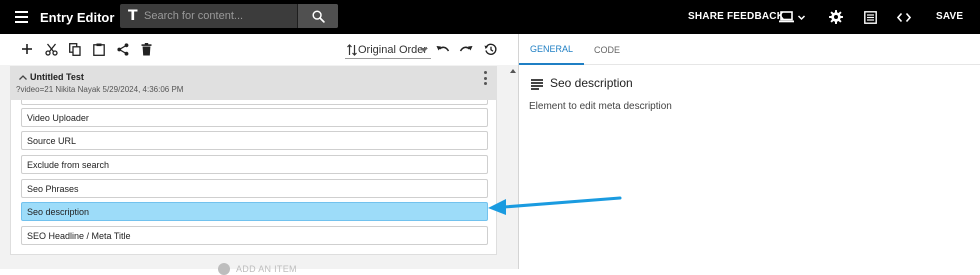 This screenshot has width=980, height=275. Describe the element at coordinates (57, 77) in the screenshot. I see `entry-title: Untitled Test` at that location.